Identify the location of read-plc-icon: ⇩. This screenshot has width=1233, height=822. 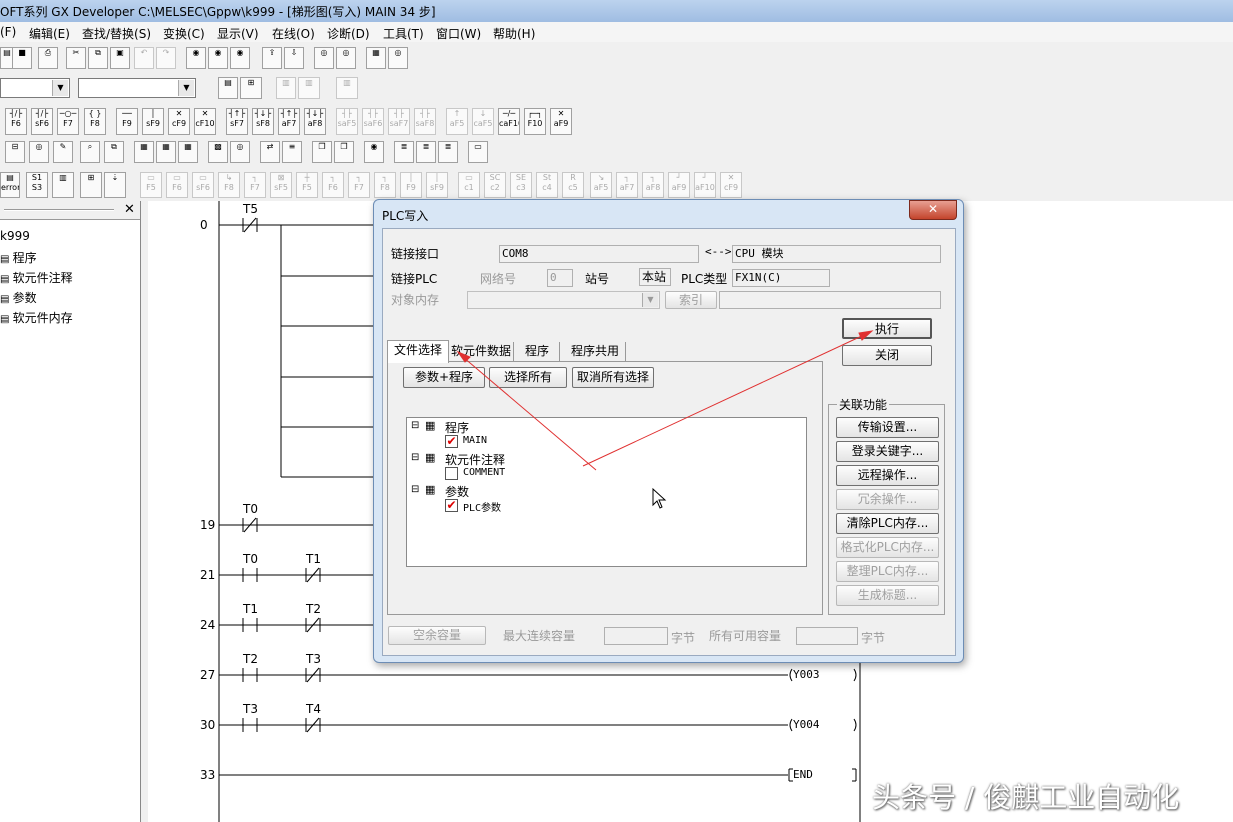
(294, 58).